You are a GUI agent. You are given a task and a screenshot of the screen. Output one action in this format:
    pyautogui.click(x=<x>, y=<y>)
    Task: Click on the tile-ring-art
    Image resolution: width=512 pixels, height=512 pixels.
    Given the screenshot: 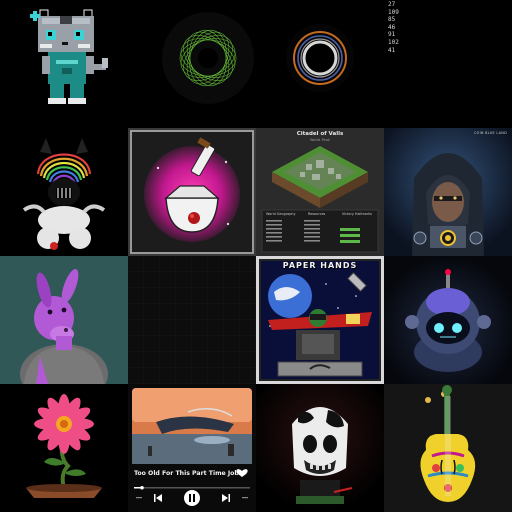 What is the action you would take?
    pyautogui.click(x=320, y=64)
    